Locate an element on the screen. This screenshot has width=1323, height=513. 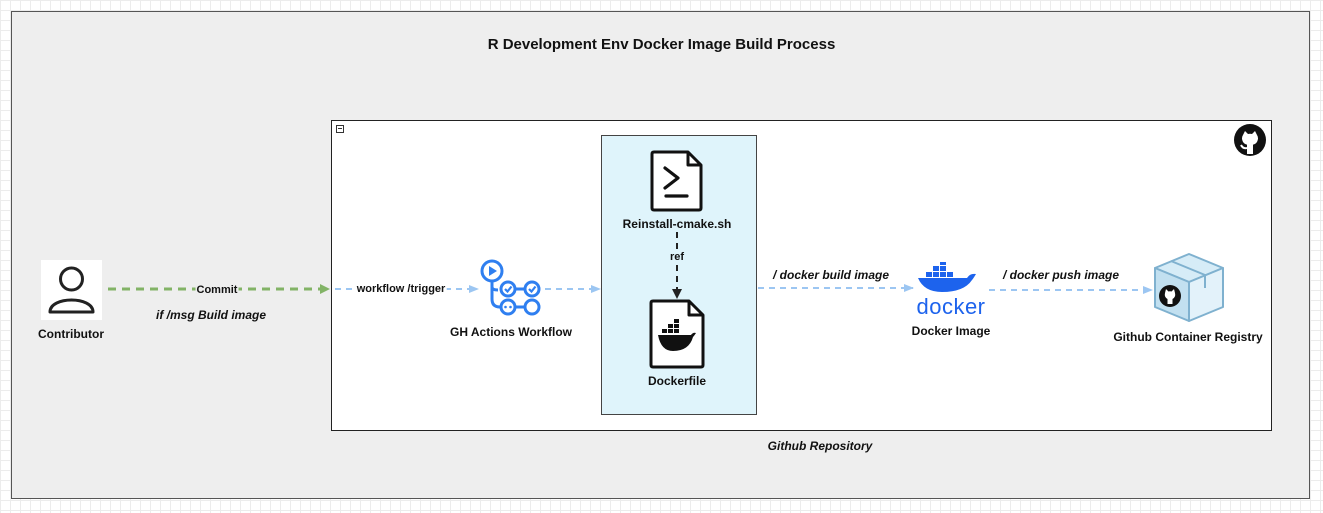
contributor-label: Contributor is located at coordinates (71, 334).